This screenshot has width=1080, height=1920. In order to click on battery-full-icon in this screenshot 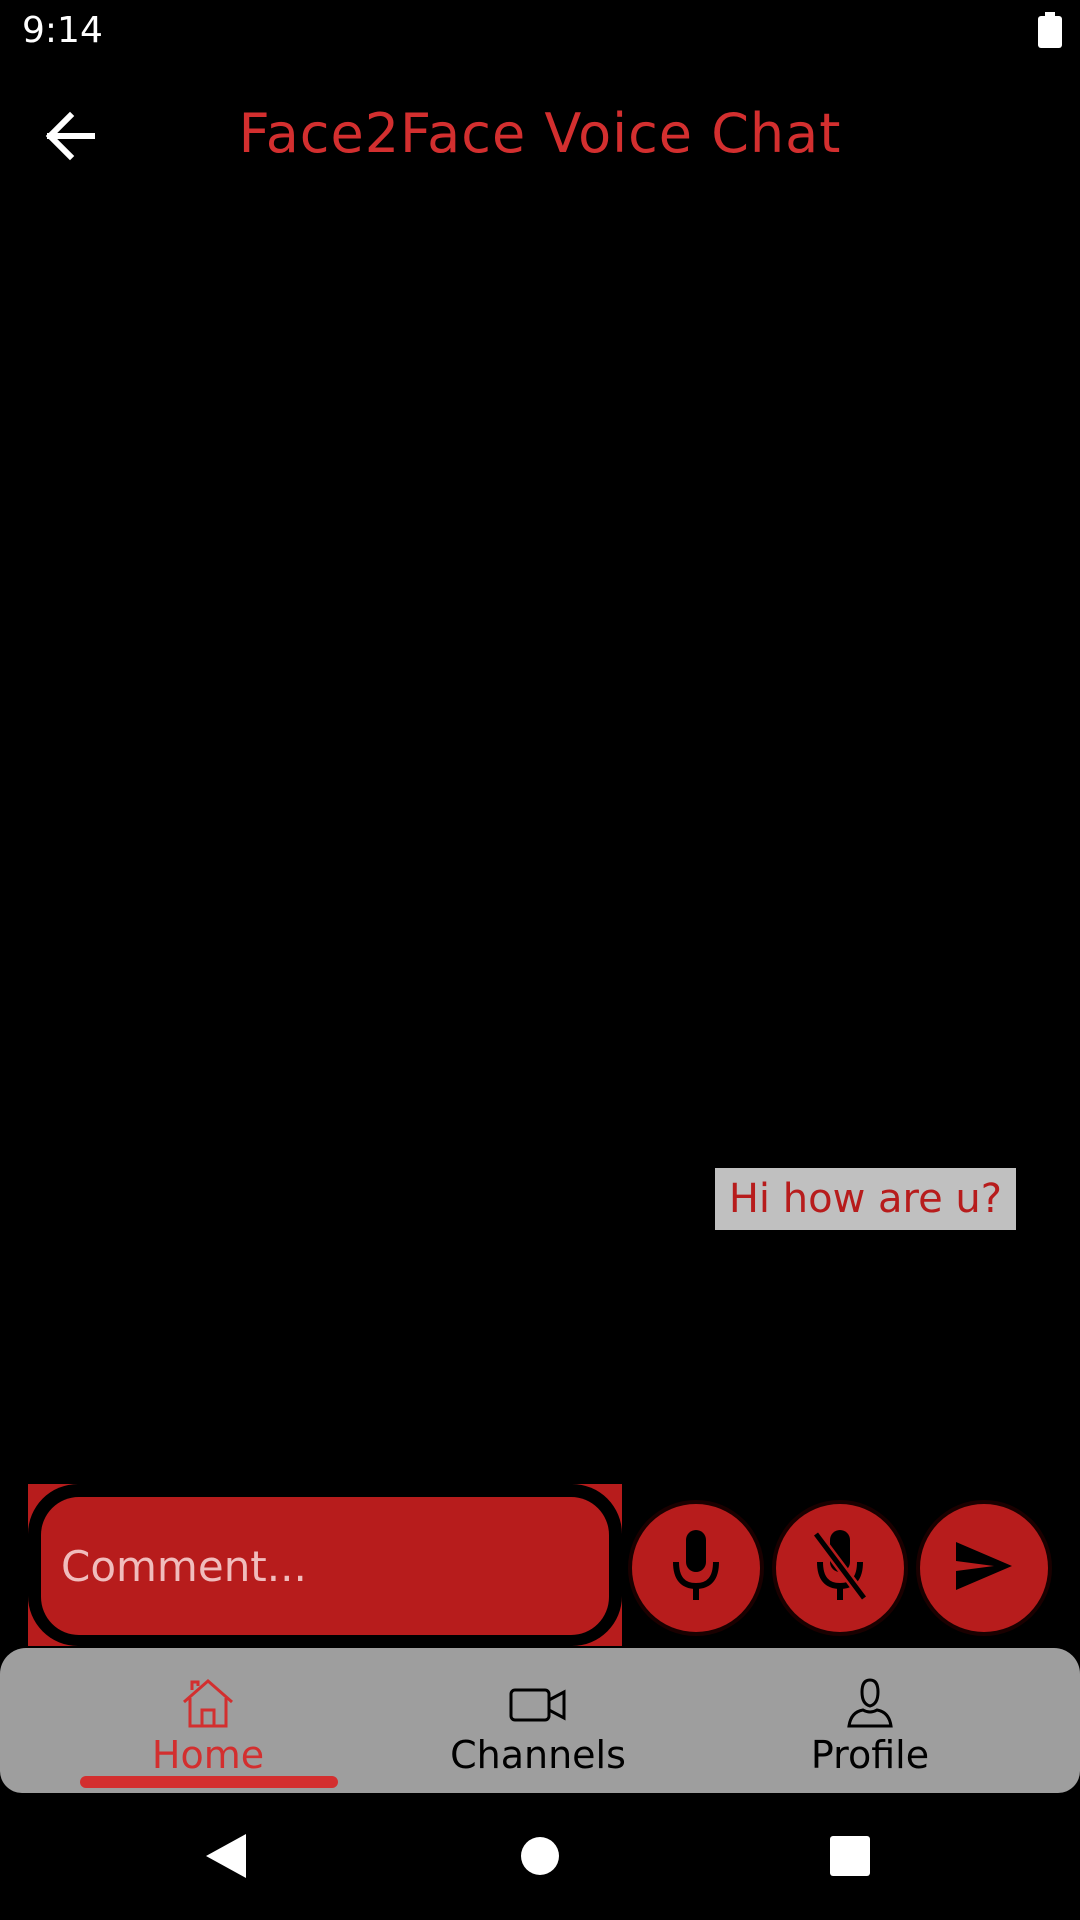, I will do `click(1050, 30)`.